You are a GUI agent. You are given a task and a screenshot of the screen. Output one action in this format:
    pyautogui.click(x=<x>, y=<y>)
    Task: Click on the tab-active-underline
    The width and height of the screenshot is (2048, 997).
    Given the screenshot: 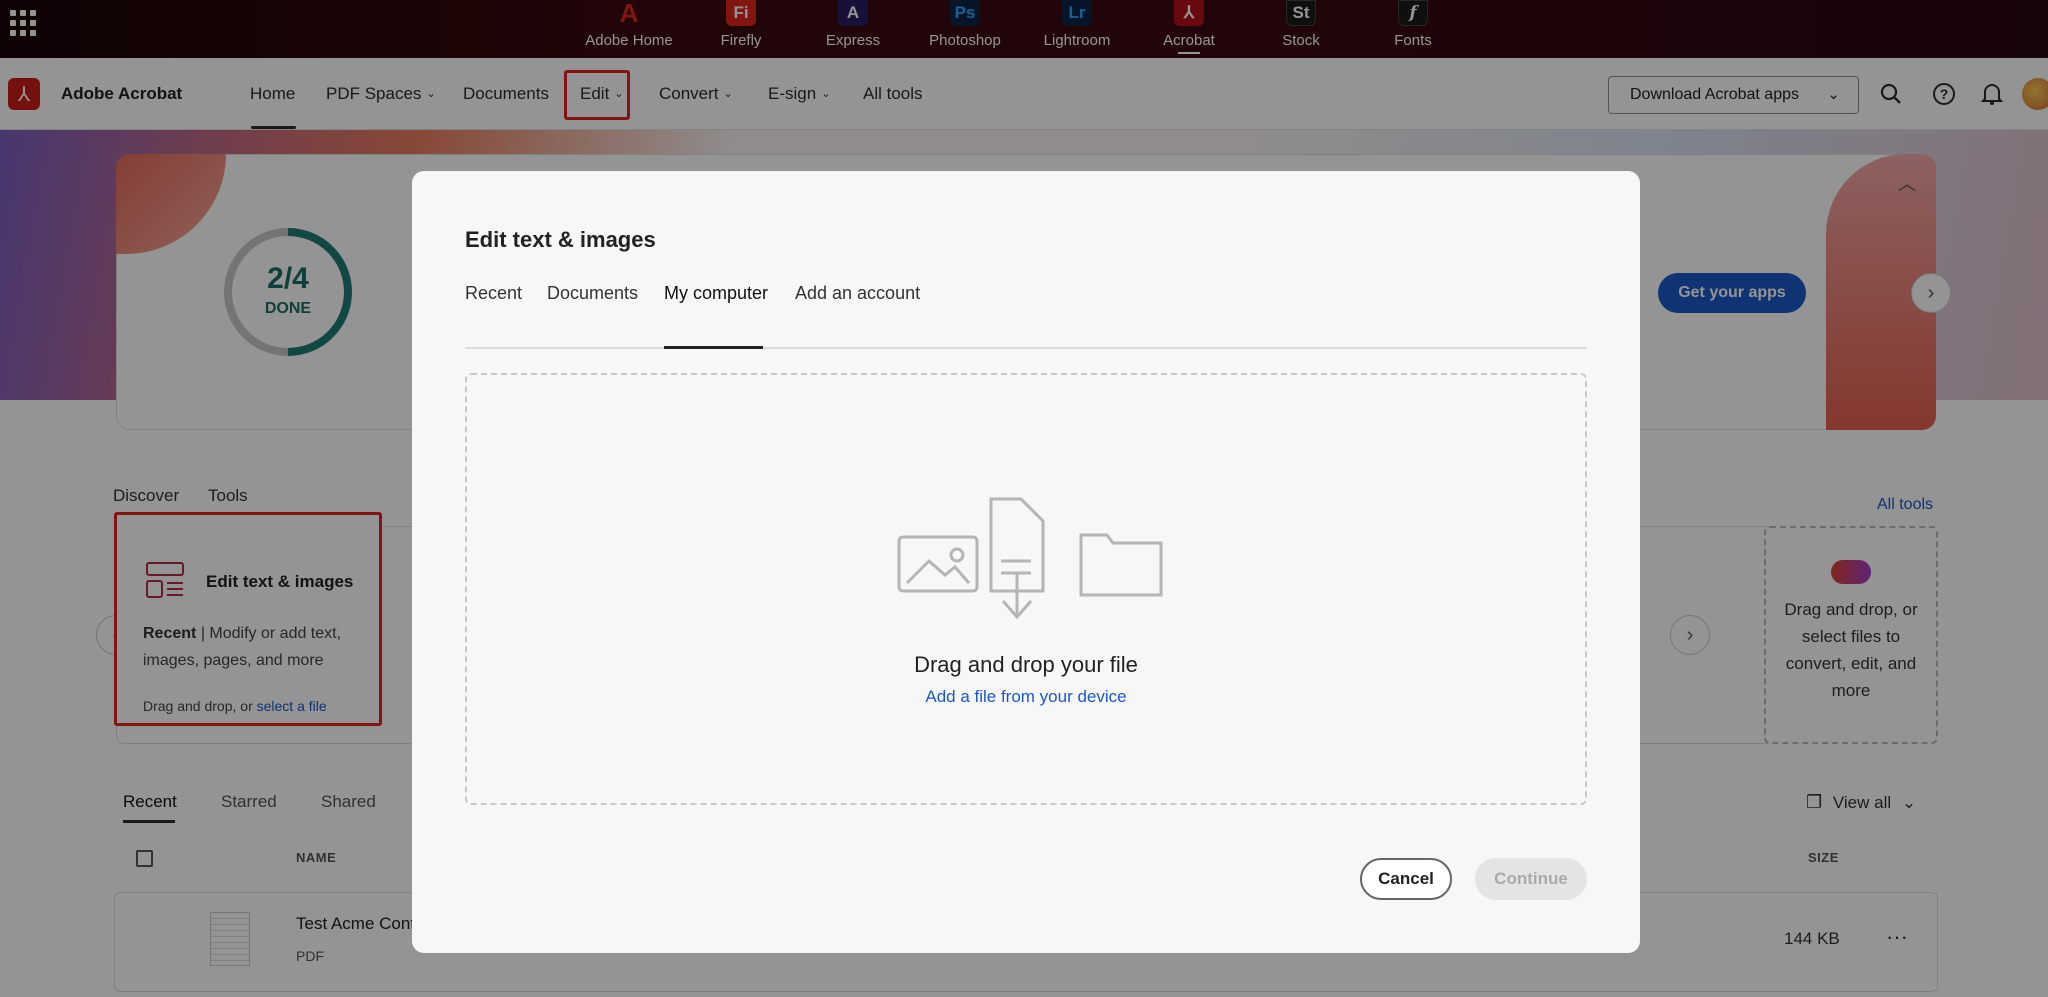 What is the action you would take?
    pyautogui.click(x=713, y=347)
    